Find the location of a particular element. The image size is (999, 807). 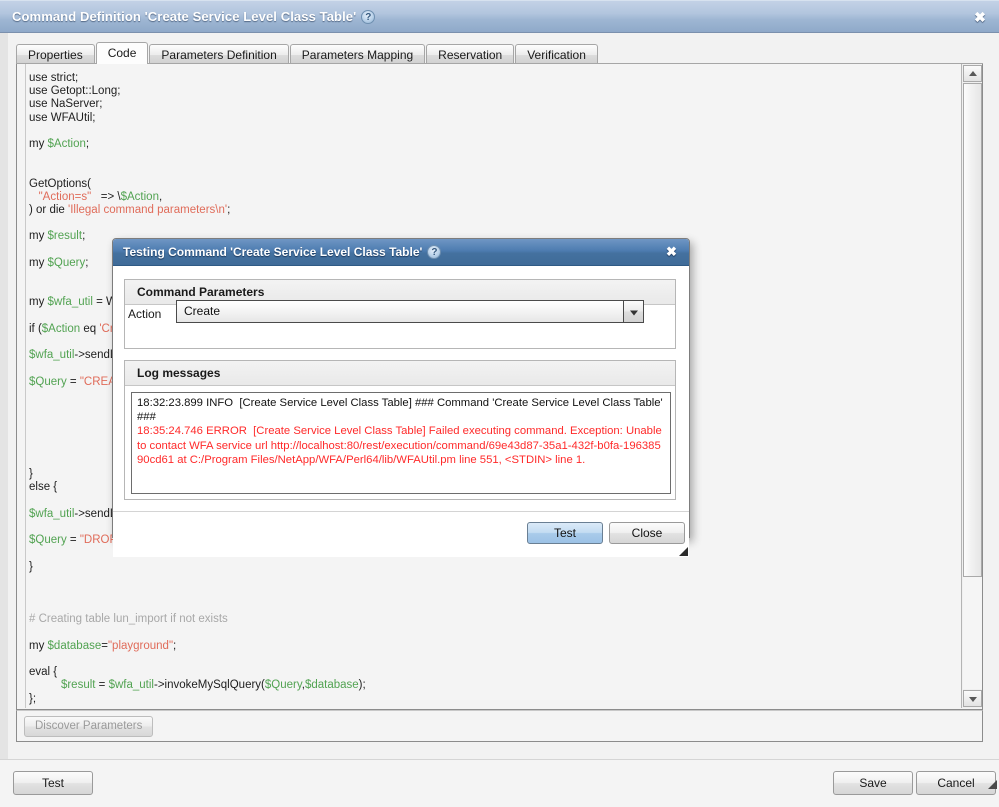

code-token: , is located at coordinates (160, 196).